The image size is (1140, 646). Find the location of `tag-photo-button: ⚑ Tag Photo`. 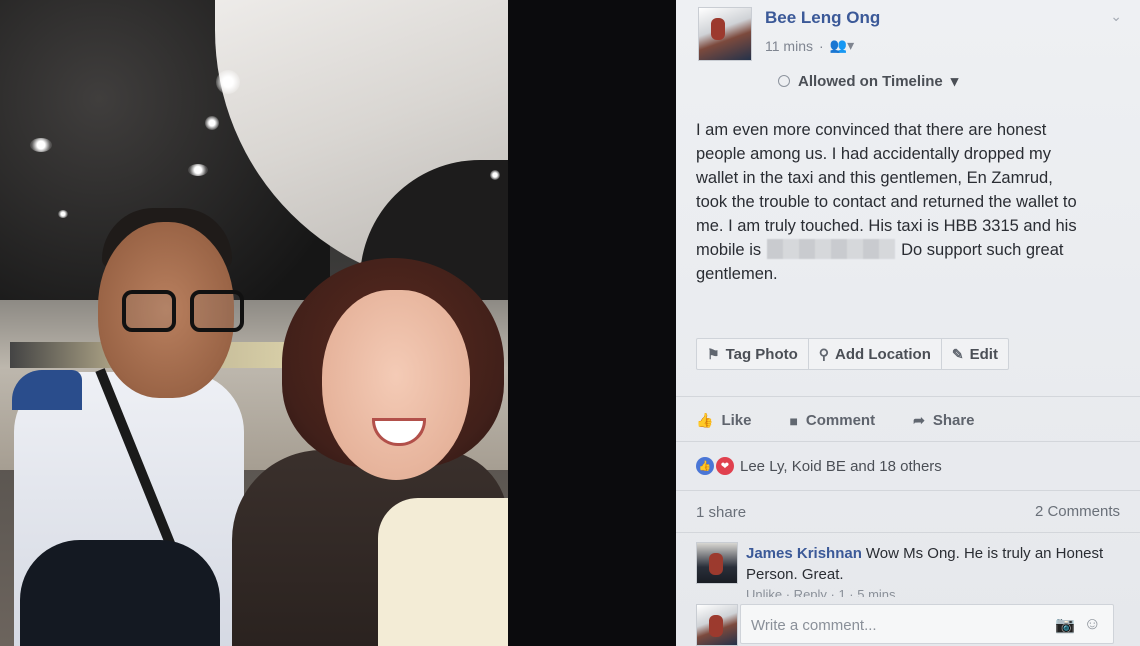

tag-photo-button: ⚑ Tag Photo is located at coordinates (753, 354).